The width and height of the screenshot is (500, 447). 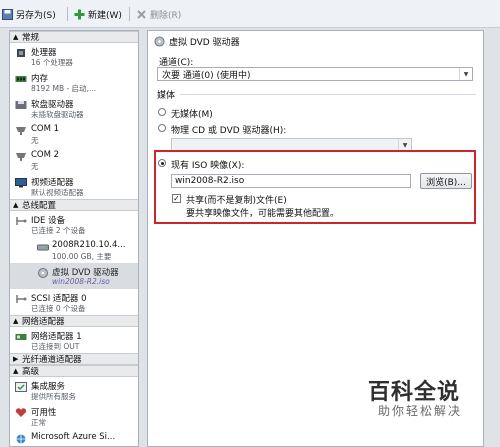 What do you see at coordinates (176, 198) in the screenshot?
I see `share-file-checkbox: ✓` at bounding box center [176, 198].